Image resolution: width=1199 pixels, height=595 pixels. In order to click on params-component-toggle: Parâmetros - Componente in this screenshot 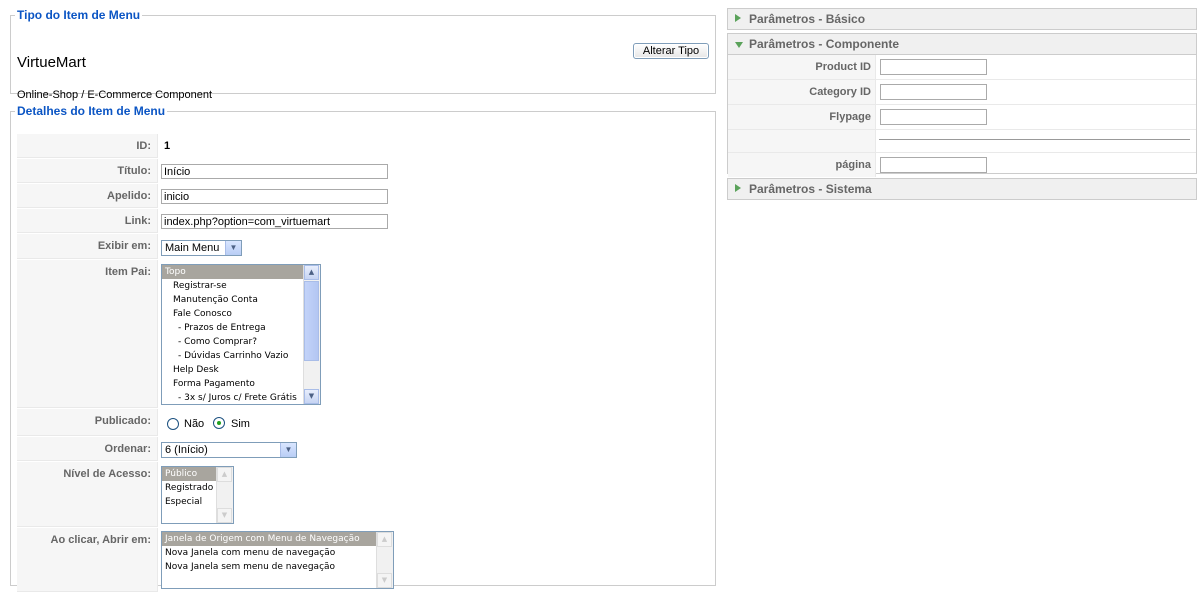, I will do `click(962, 44)`.